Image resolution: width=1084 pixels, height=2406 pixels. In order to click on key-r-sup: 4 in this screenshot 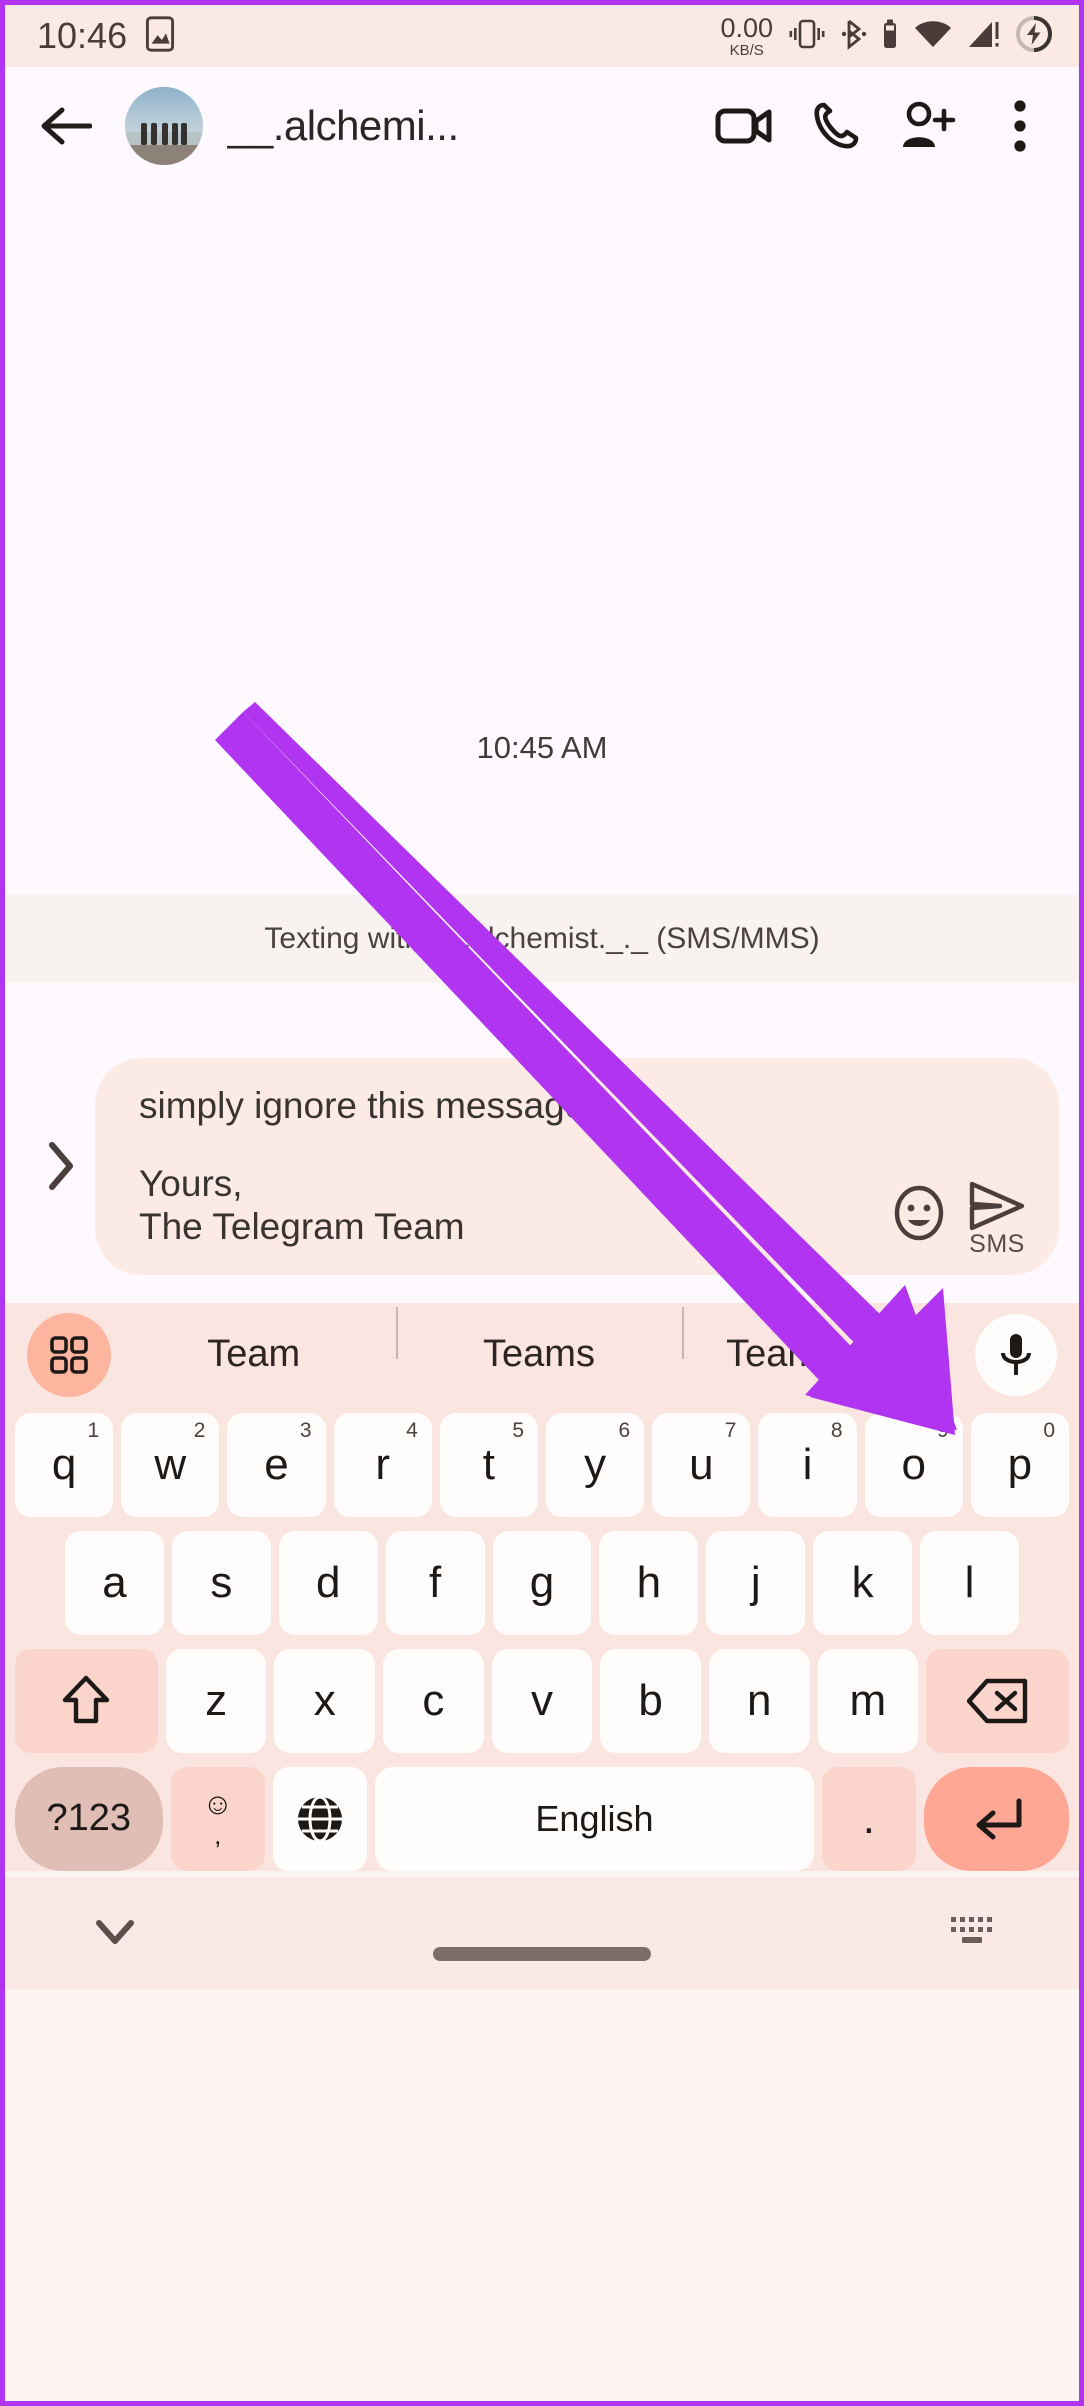, I will do `click(412, 1430)`.